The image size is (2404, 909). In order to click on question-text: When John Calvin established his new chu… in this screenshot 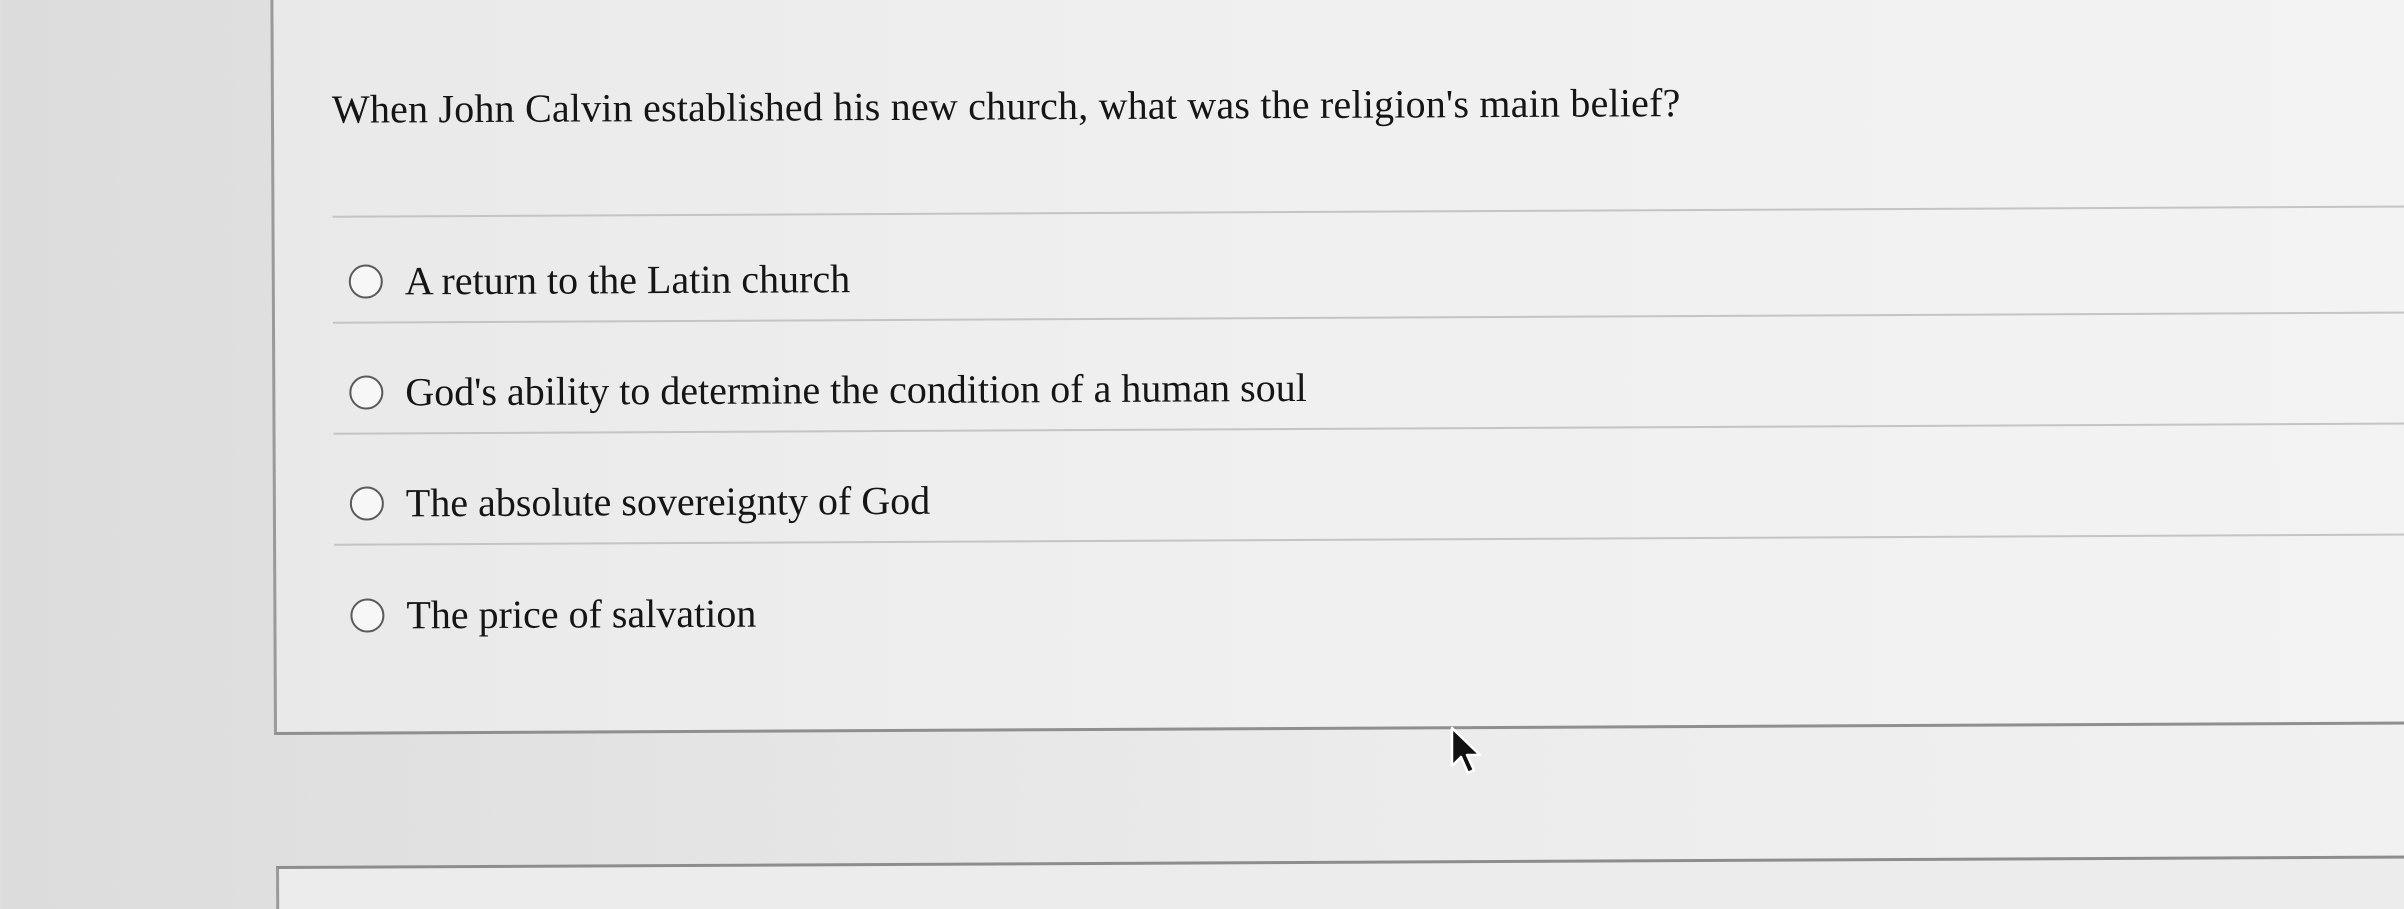, I will do `click(1006, 106)`.